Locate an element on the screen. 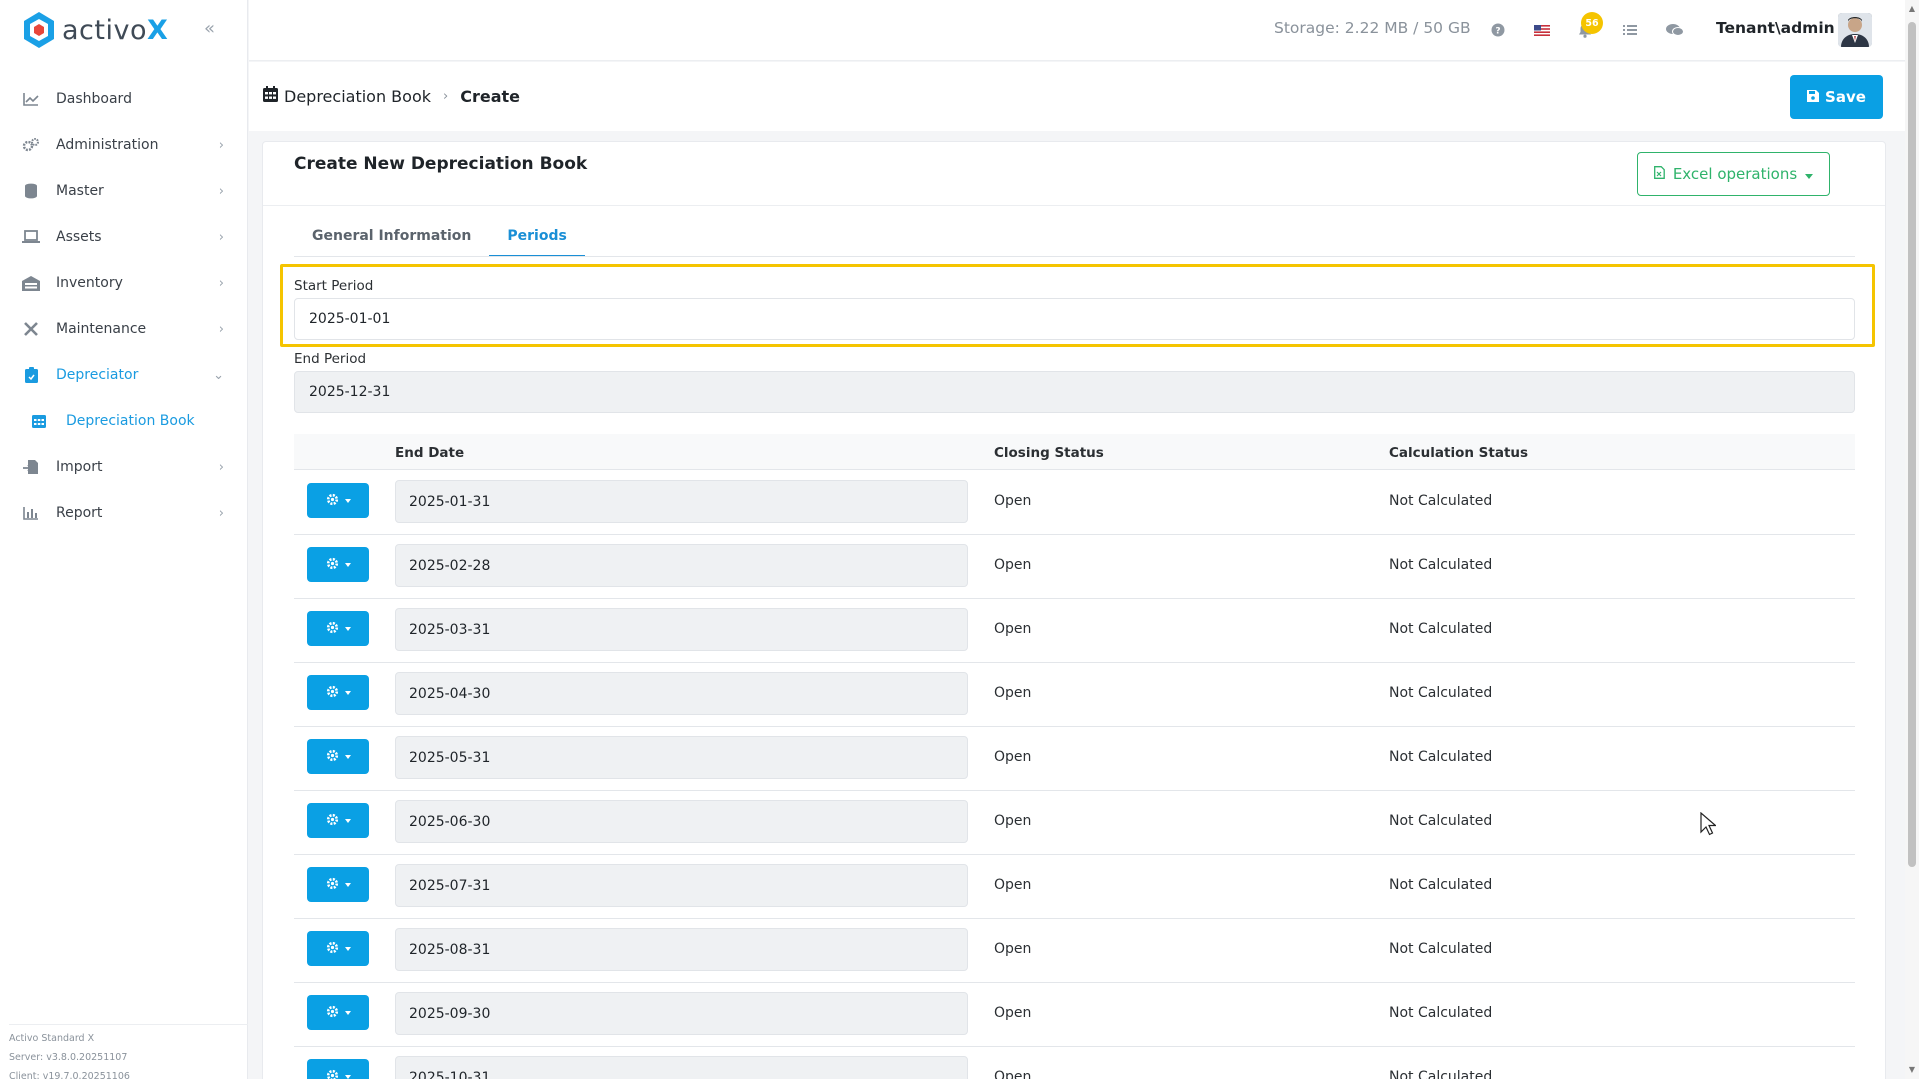  chart-bar-icon is located at coordinates (31, 513).